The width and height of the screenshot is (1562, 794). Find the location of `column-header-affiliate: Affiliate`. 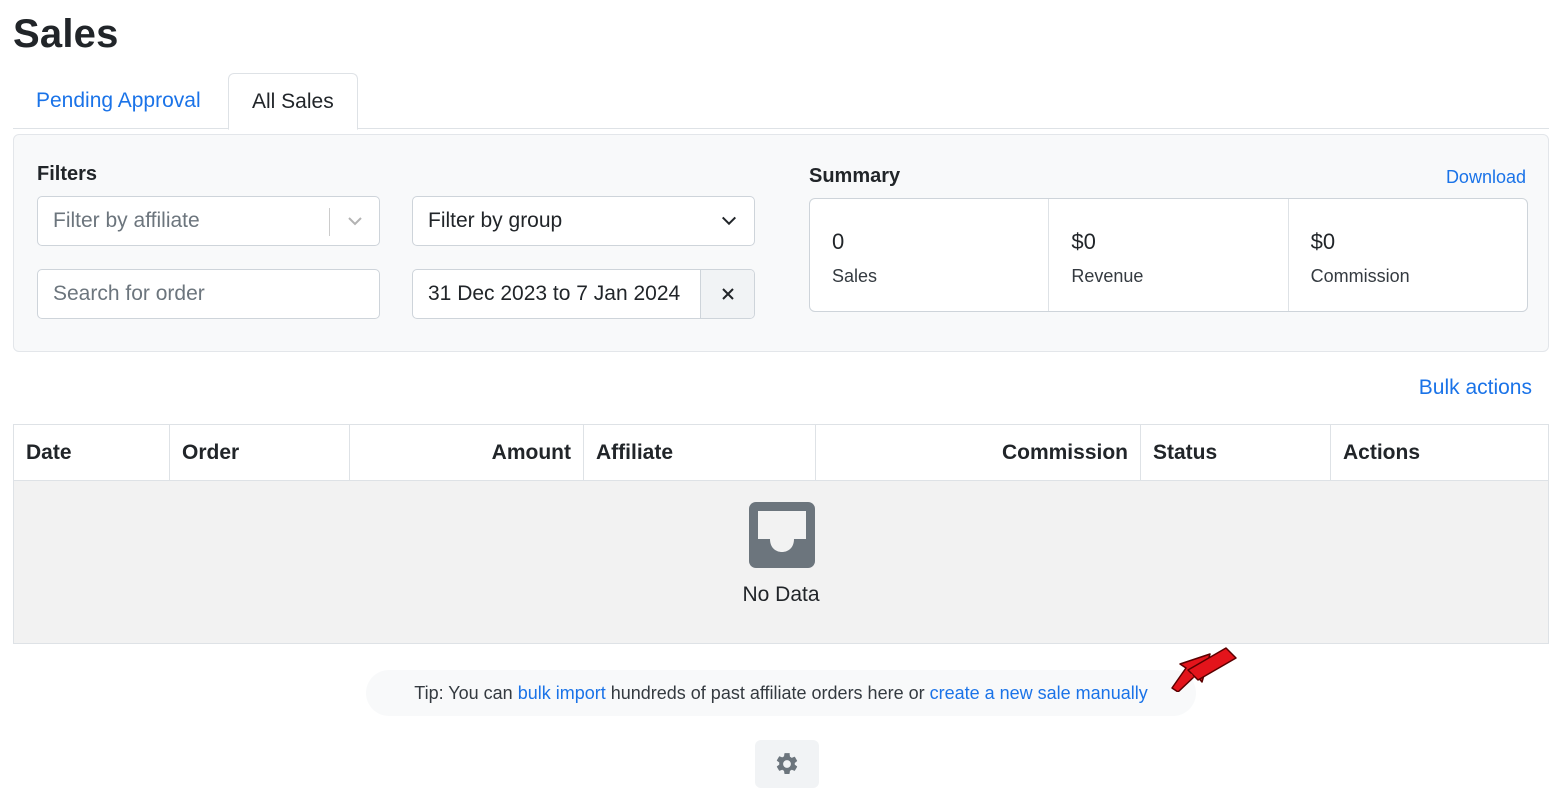

column-header-affiliate: Affiliate is located at coordinates (700, 452).